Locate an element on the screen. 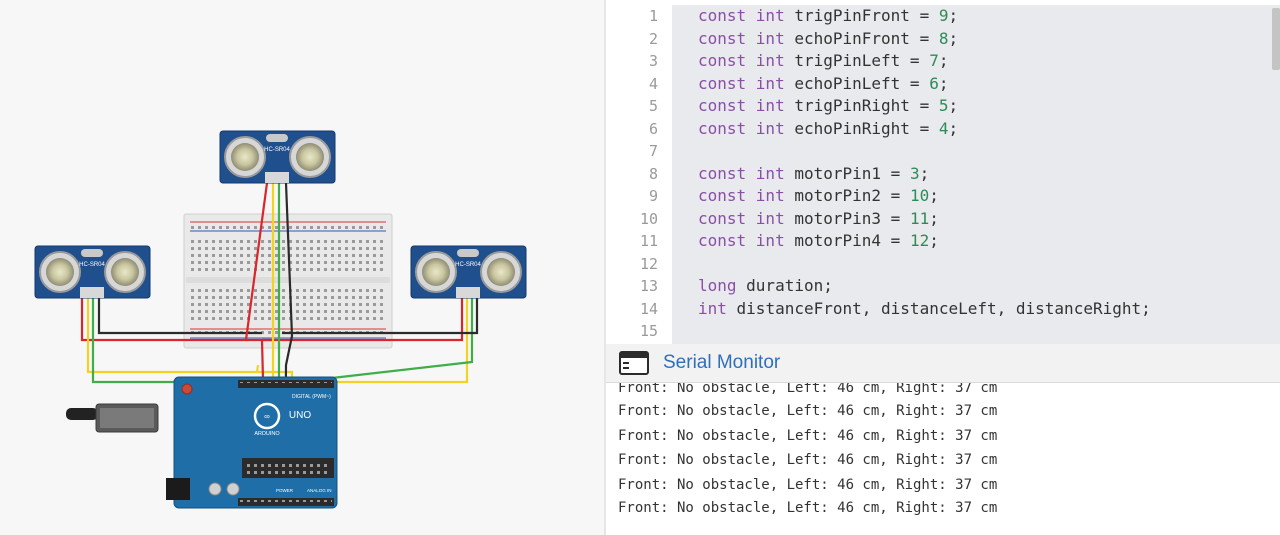  line-number: 15 is located at coordinates (648, 331).